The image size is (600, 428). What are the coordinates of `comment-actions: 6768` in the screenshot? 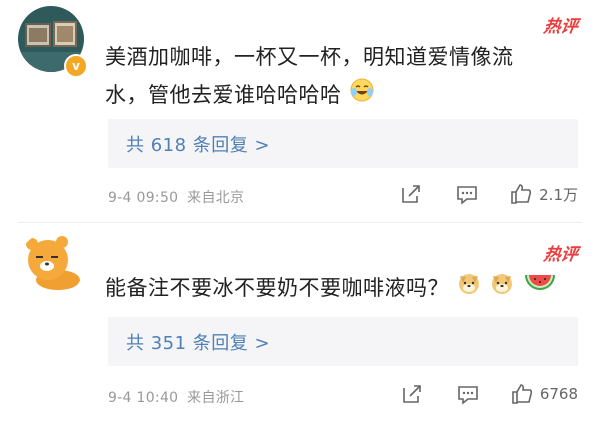 It's located at (489, 394).